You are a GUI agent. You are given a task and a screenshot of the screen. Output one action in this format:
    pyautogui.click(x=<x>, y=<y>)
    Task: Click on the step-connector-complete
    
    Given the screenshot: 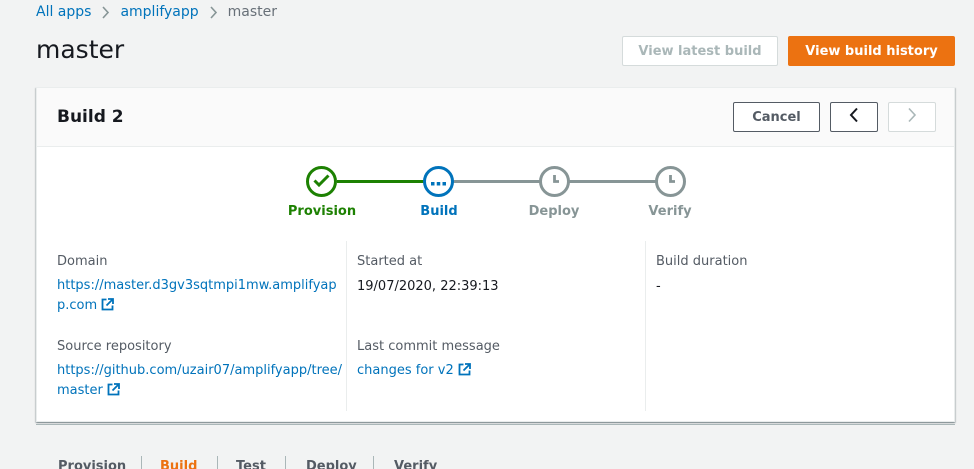 What is the action you would take?
    pyautogui.click(x=380, y=181)
    